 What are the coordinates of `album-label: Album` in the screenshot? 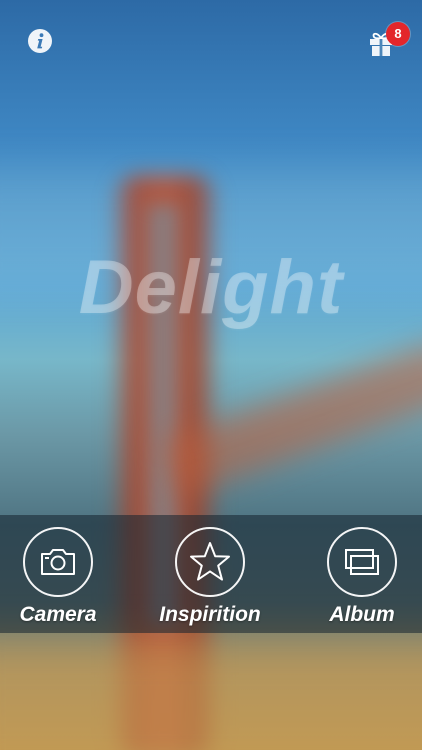 It's located at (362, 614).